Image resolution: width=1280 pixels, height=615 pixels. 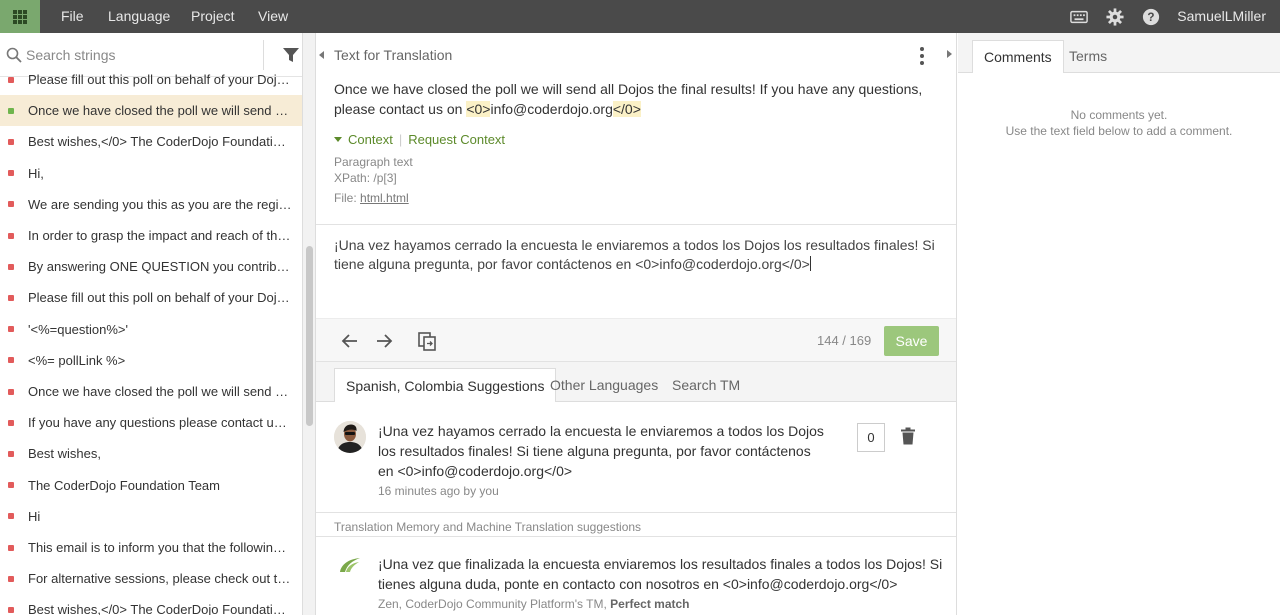 What do you see at coordinates (626, 109) in the screenshot?
I see `tag-close: </0>` at bounding box center [626, 109].